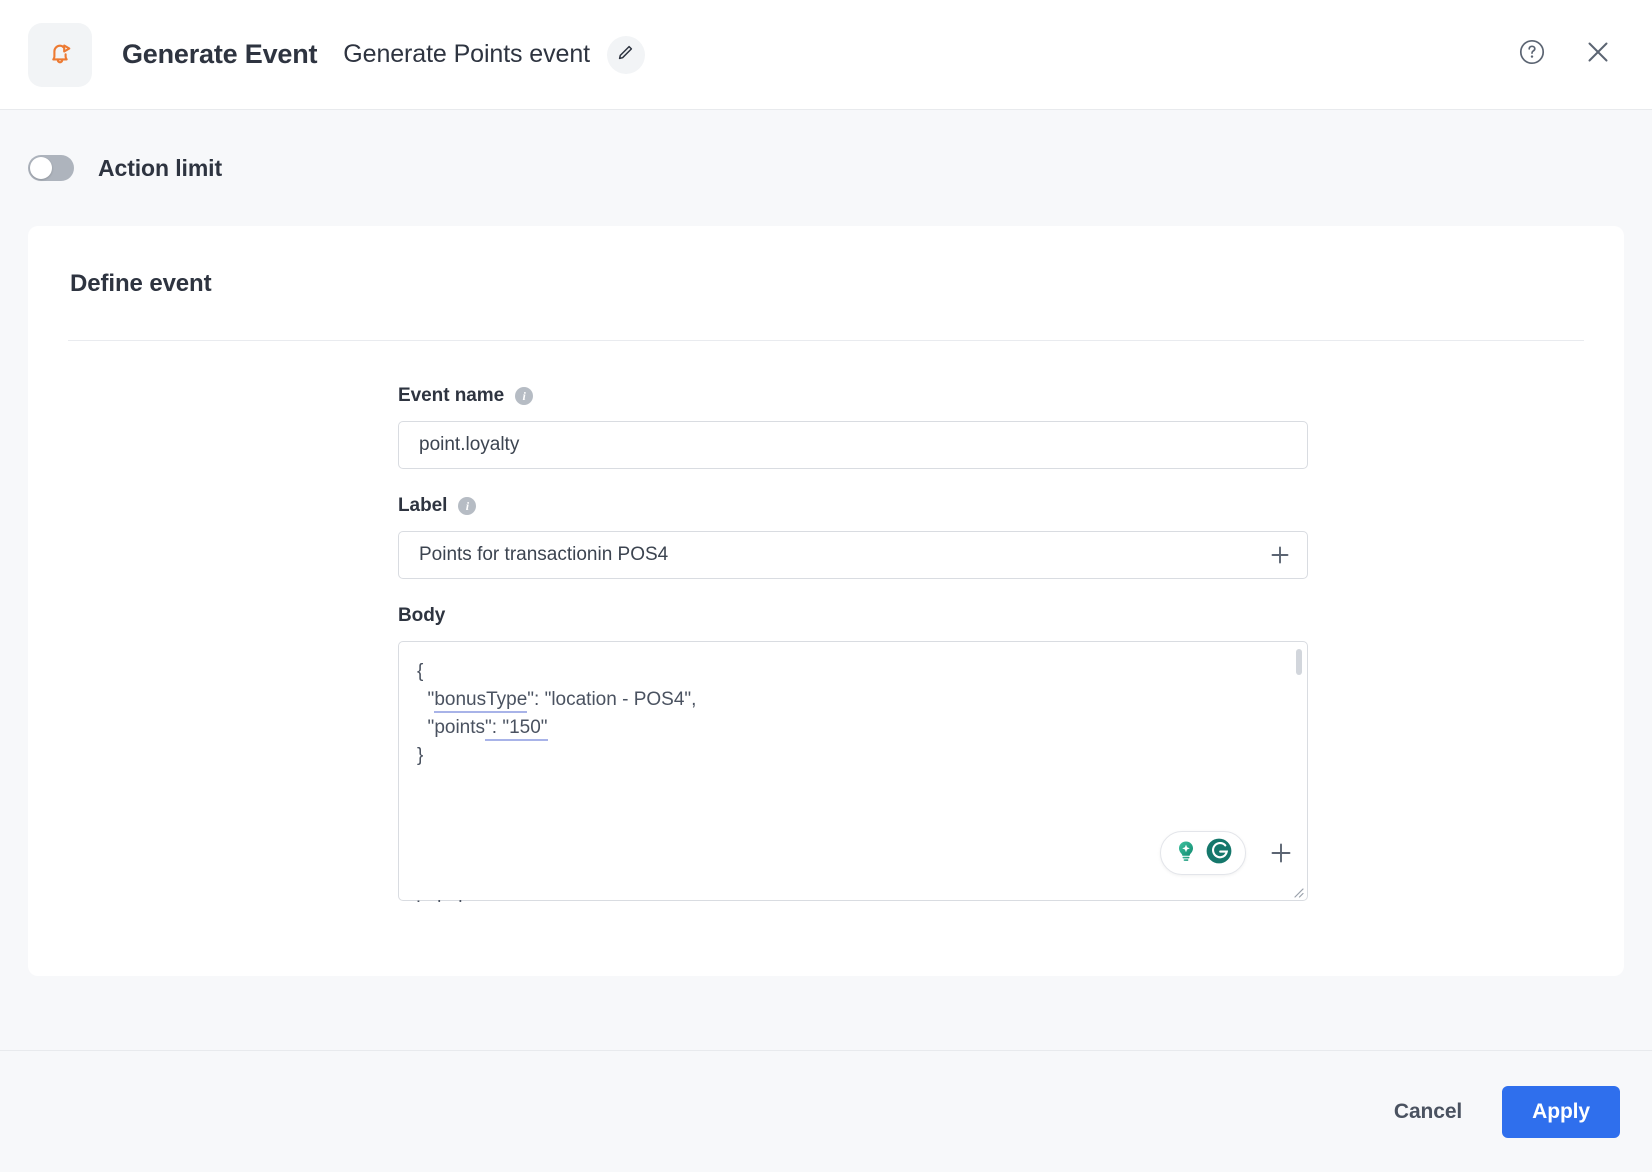  What do you see at coordinates (460, 727) in the screenshot?
I see `body-line-3-key: points` at bounding box center [460, 727].